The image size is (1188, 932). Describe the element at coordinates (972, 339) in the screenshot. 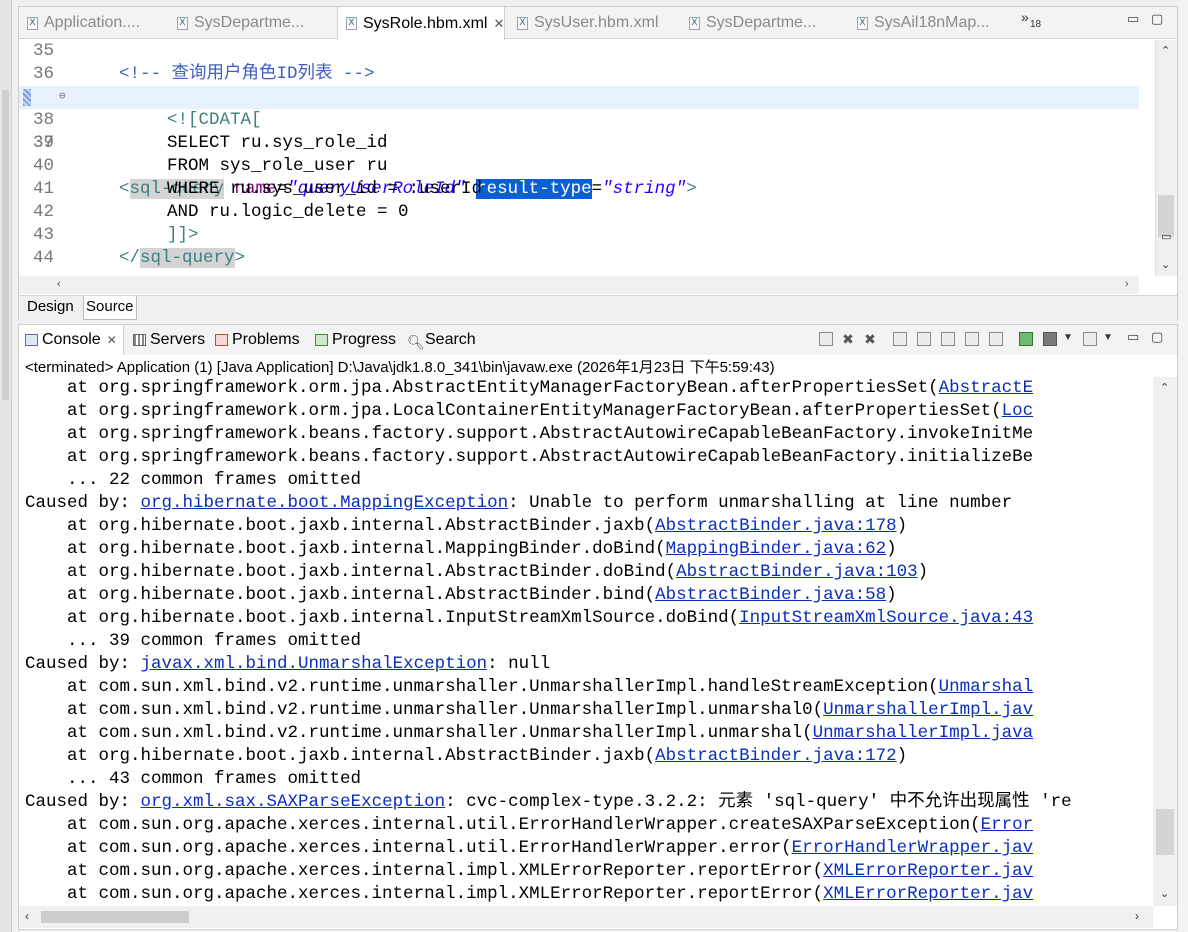

I see `show-on-stdout-icon` at that location.